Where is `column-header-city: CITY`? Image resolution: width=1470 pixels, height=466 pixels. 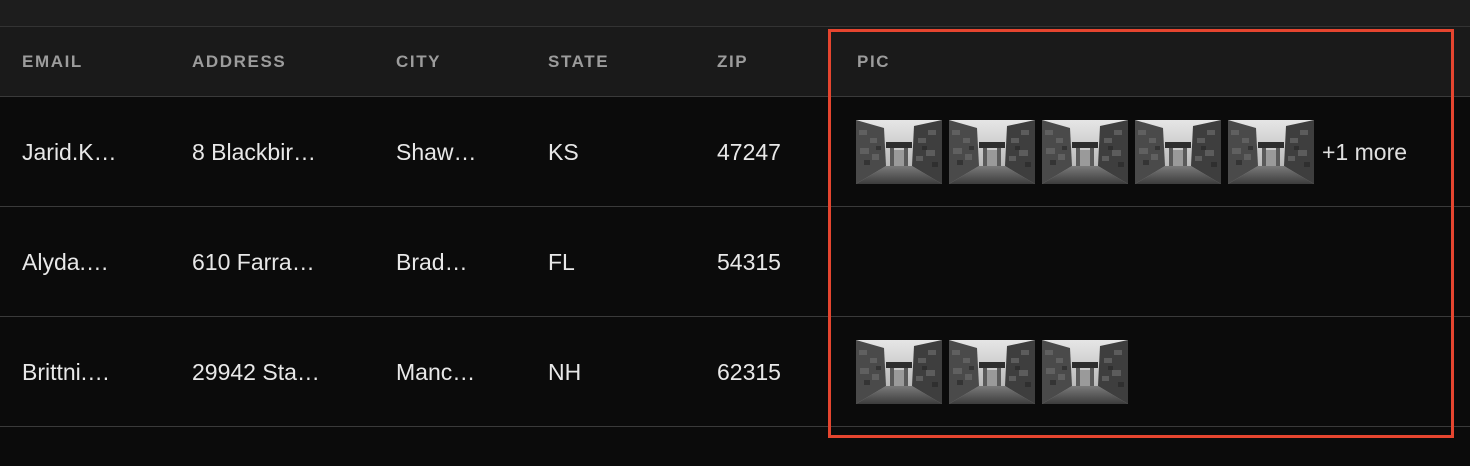 column-header-city: CITY is located at coordinates (418, 61).